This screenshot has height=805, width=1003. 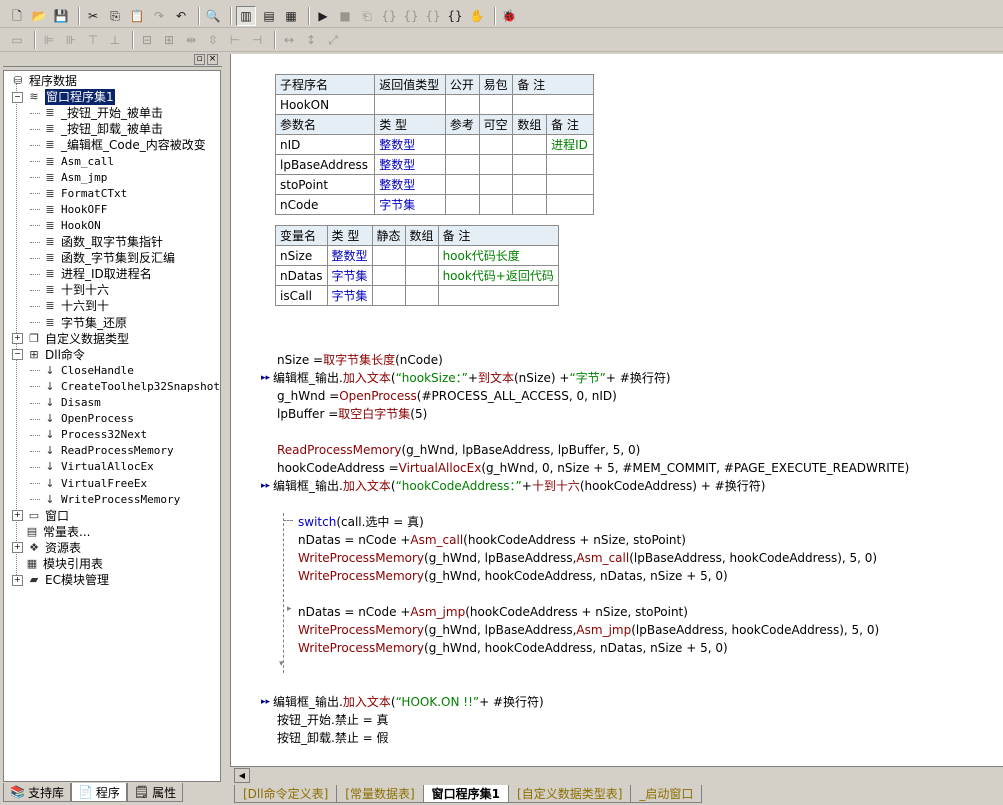 I want to click on run-icon: ▶, so click(x=323, y=16).